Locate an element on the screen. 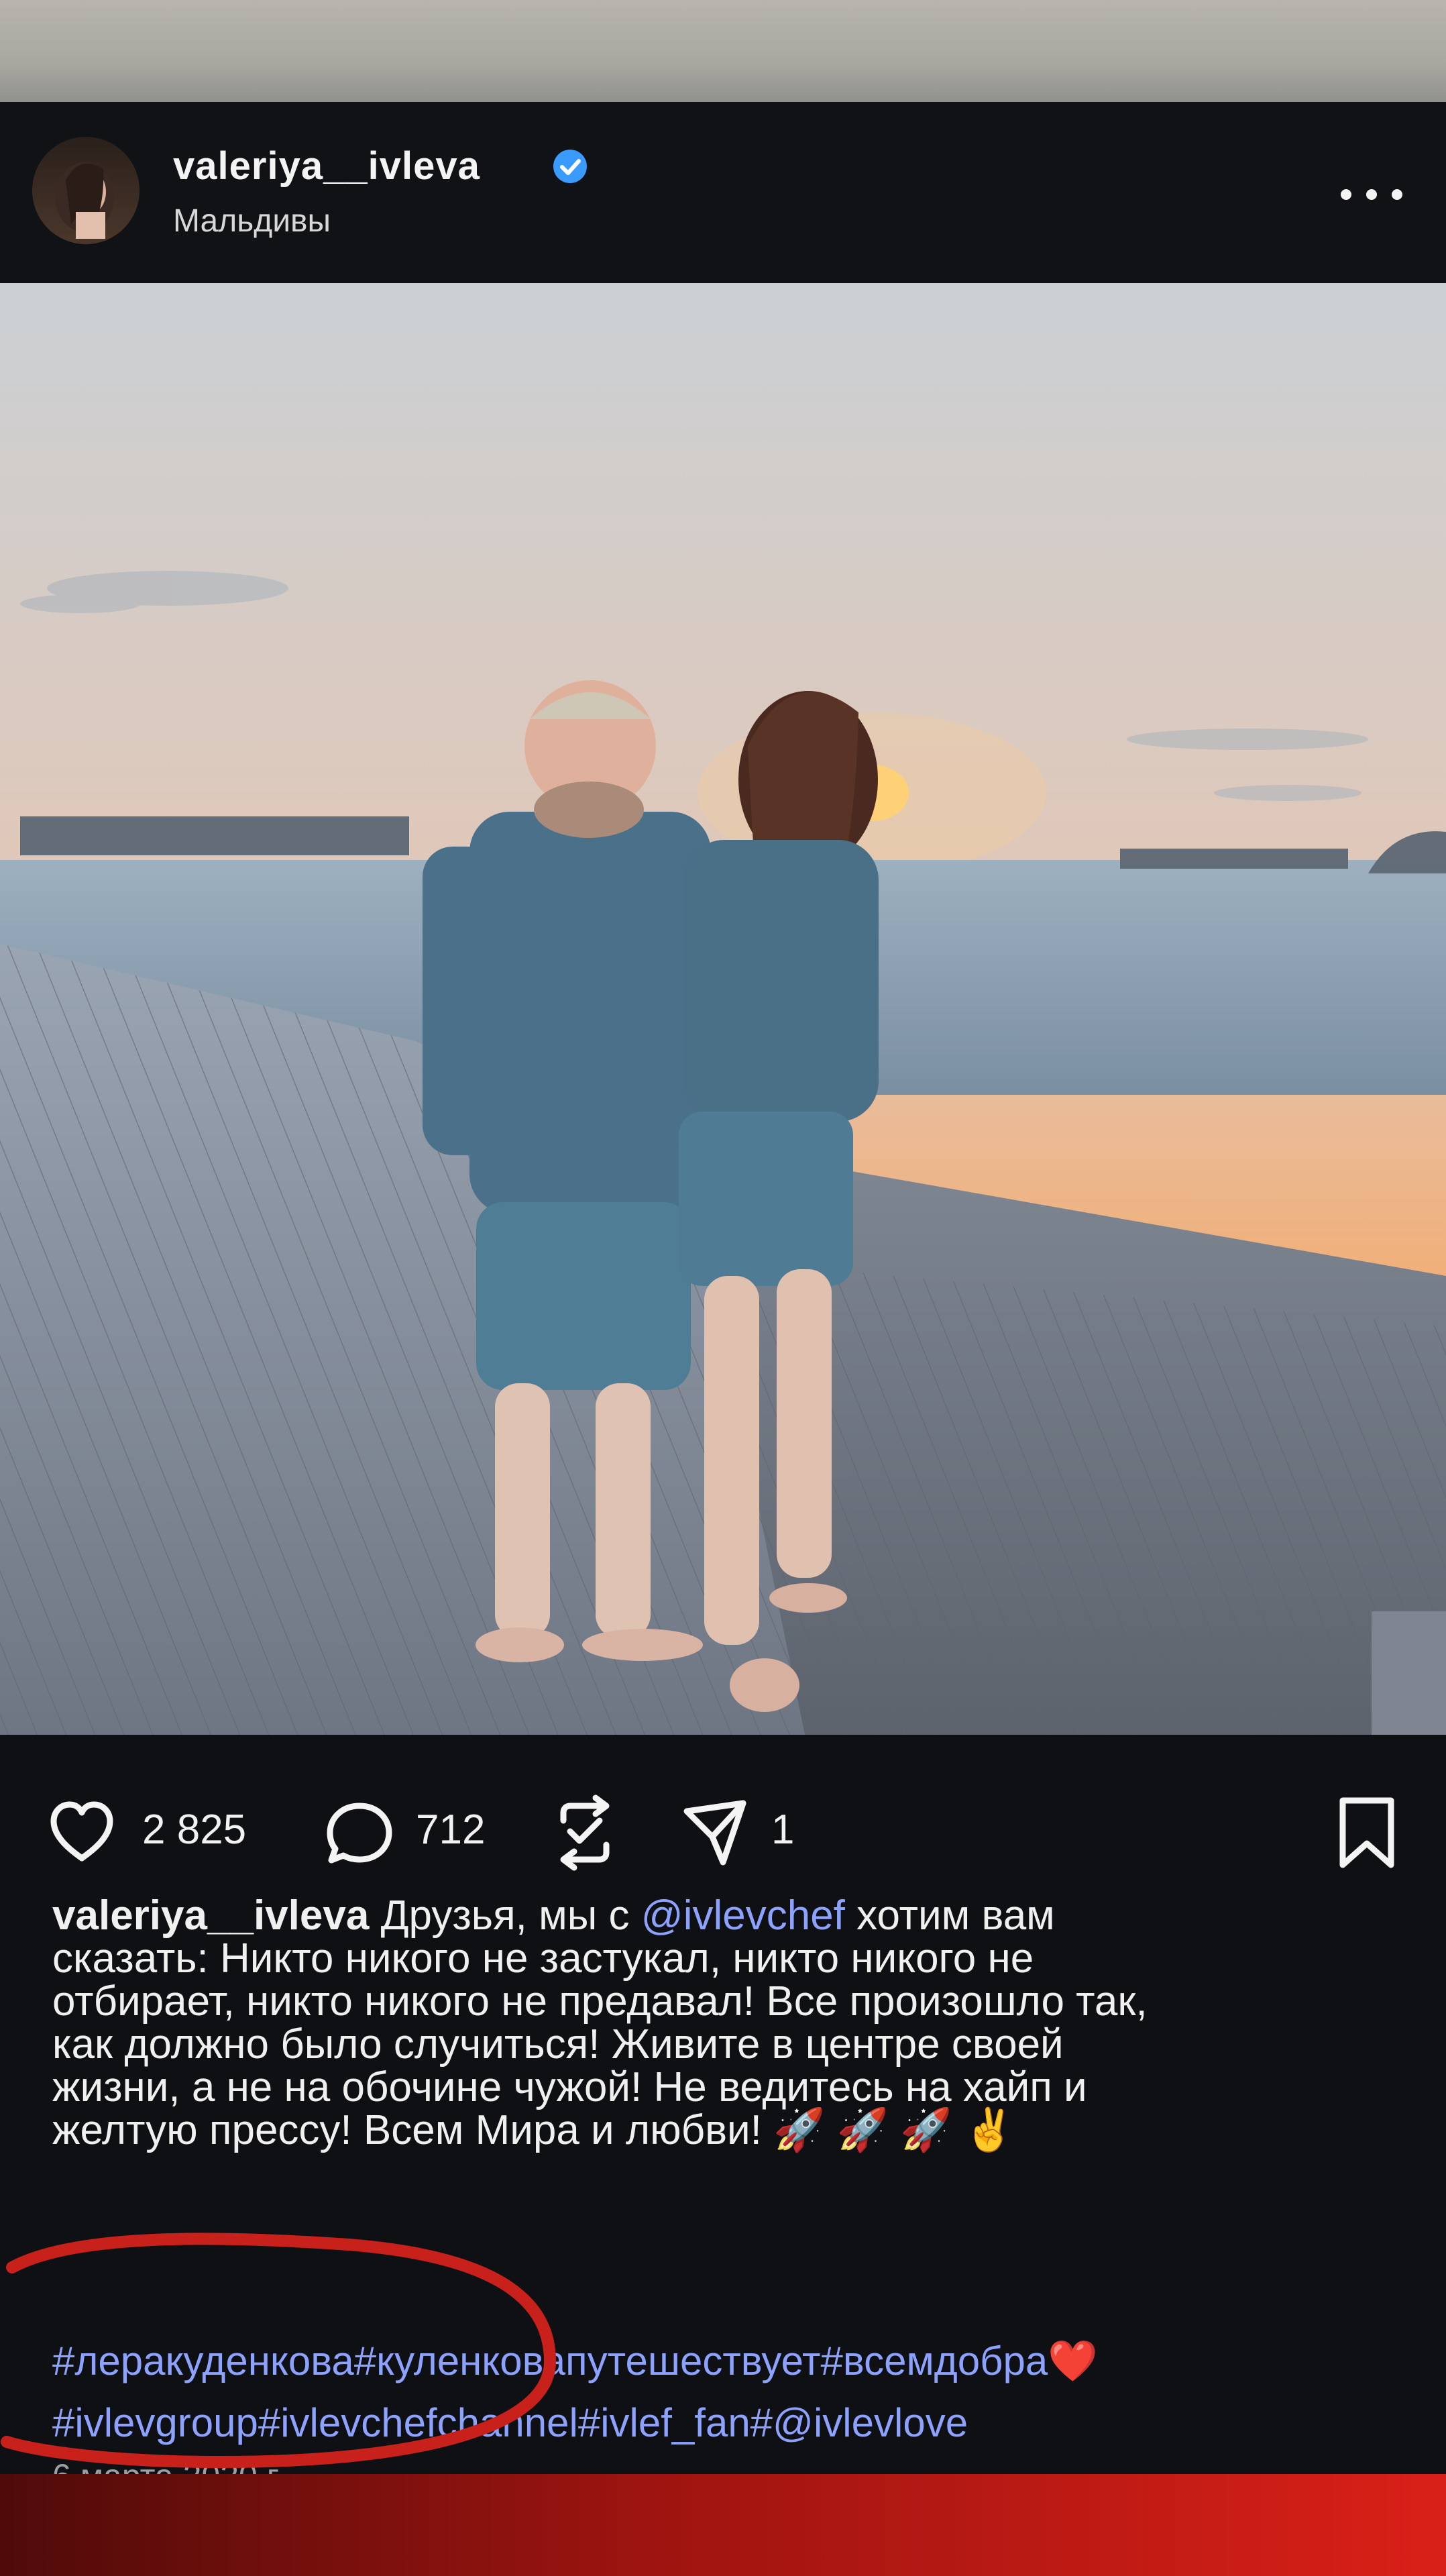 The height and width of the screenshot is (2576, 1446). post-location: Мальдивы is located at coordinates (252, 221).